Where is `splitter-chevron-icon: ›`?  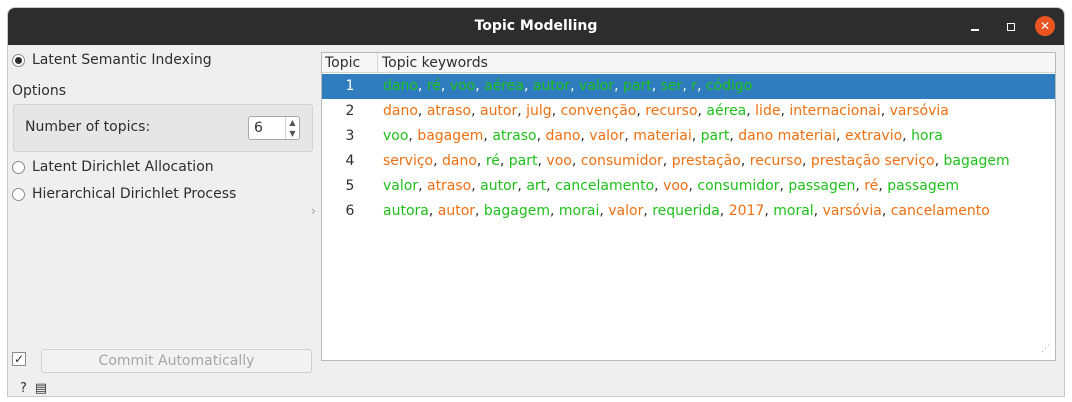
splitter-chevron-icon: › is located at coordinates (313, 211).